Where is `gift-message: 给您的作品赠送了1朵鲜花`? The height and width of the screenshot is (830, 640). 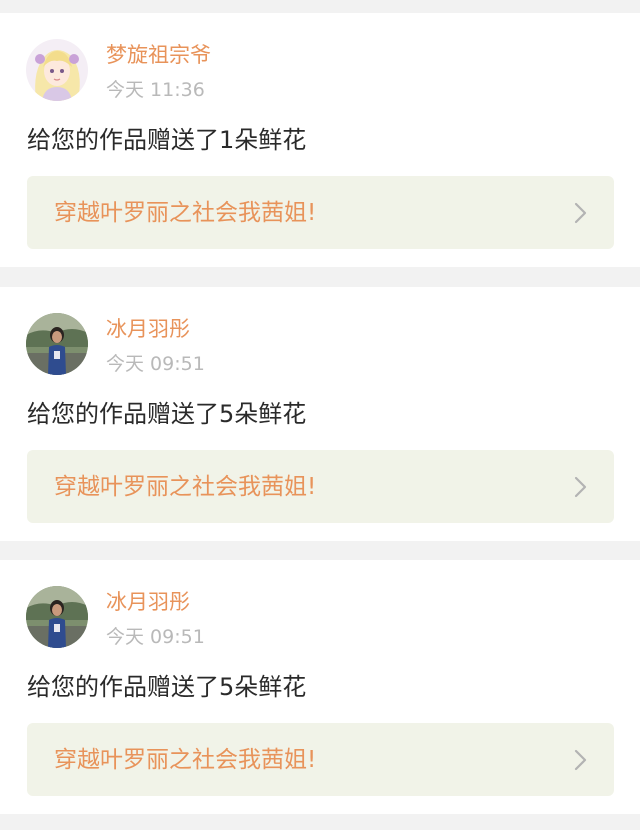
gift-message: 给您的作品赠送了1朵鲜花 is located at coordinates (167, 140).